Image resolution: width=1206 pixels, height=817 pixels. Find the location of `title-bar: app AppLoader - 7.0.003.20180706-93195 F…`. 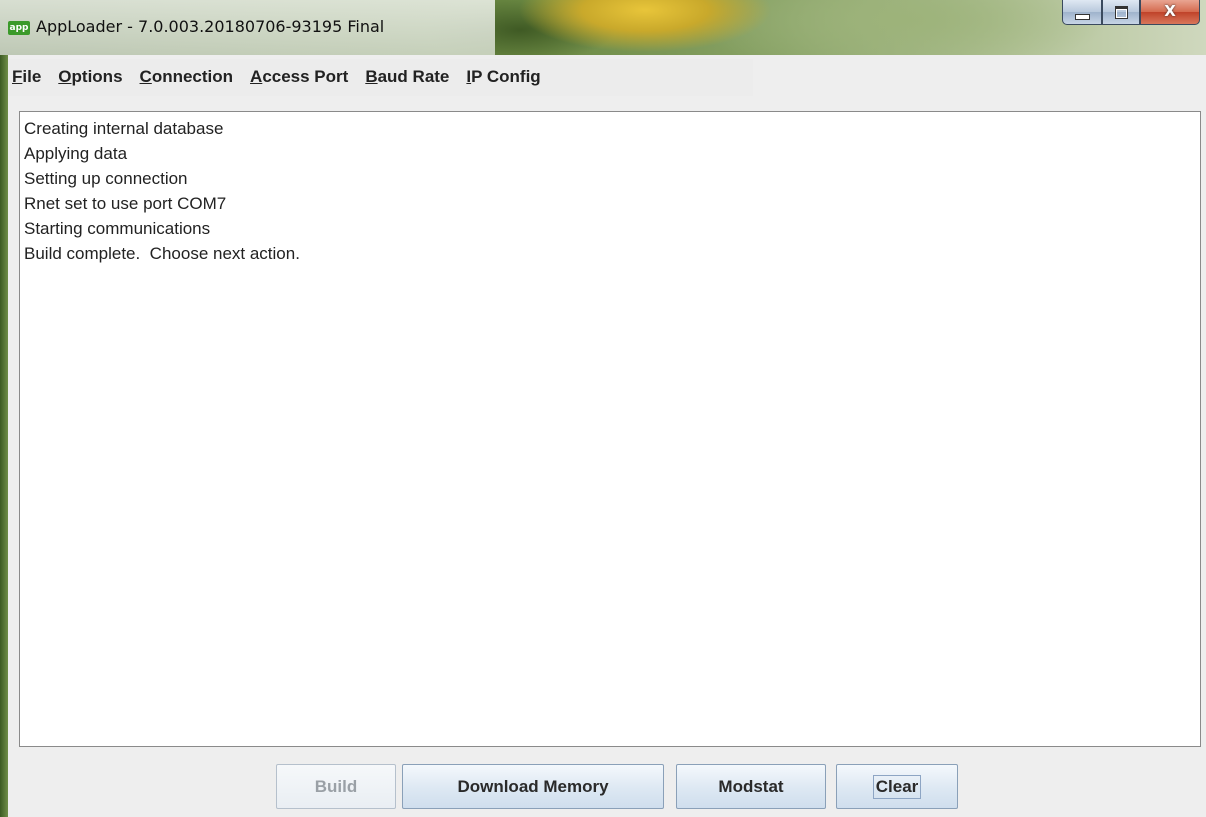

title-bar: app AppLoader - 7.0.003.20180706-93195 F… is located at coordinates (603, 27).